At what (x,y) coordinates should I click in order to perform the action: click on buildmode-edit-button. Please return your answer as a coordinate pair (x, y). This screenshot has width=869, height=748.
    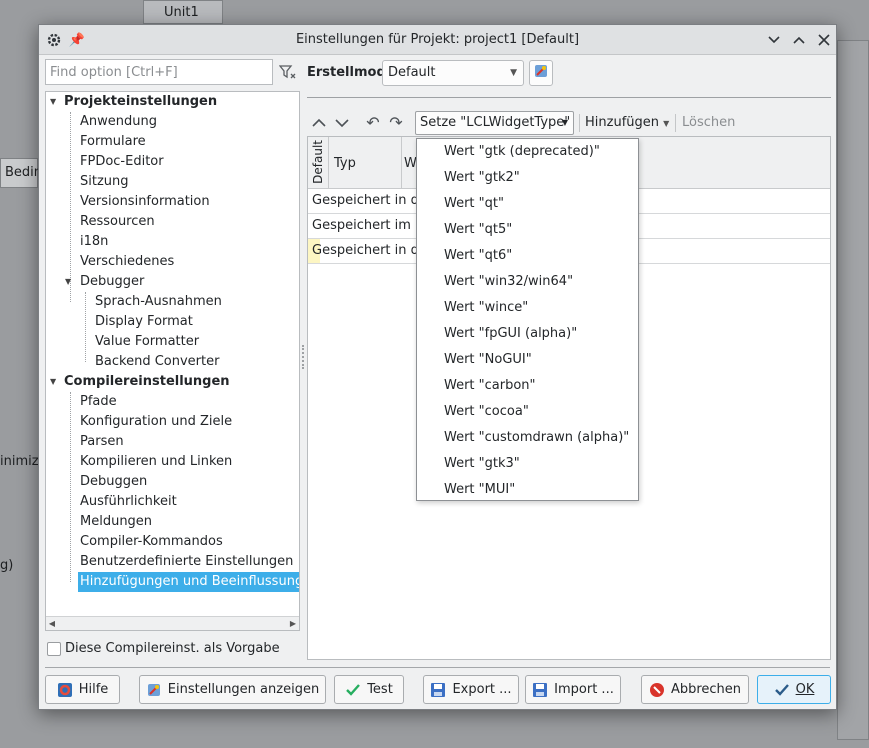
    Looking at the image, I should click on (541, 73).